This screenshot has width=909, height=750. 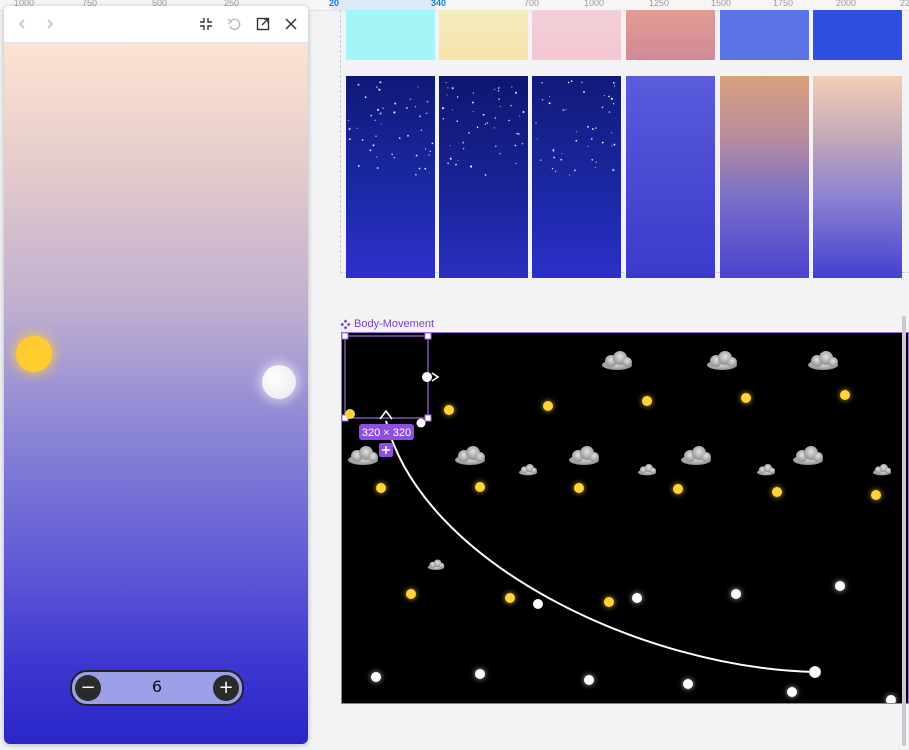 What do you see at coordinates (263, 24) in the screenshot?
I see `external-link-icon` at bounding box center [263, 24].